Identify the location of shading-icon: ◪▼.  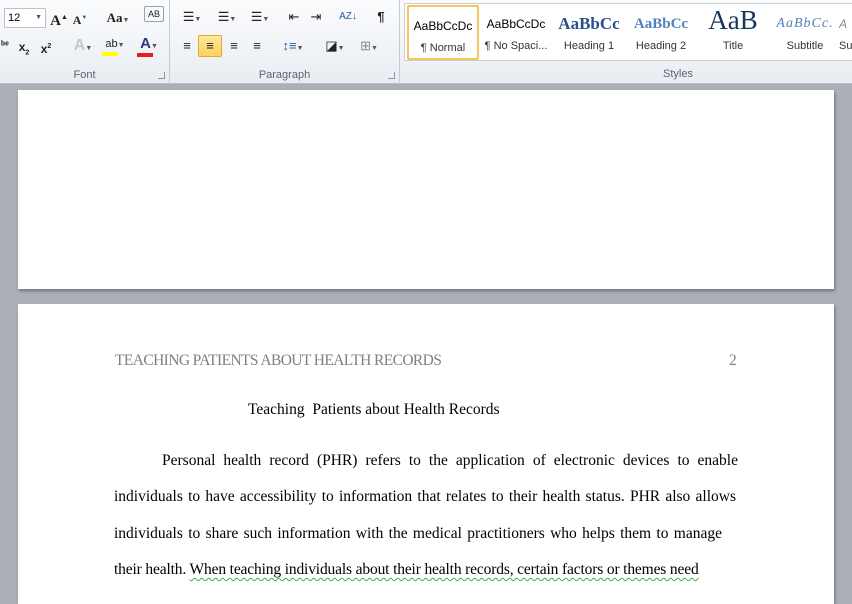
(335, 47).